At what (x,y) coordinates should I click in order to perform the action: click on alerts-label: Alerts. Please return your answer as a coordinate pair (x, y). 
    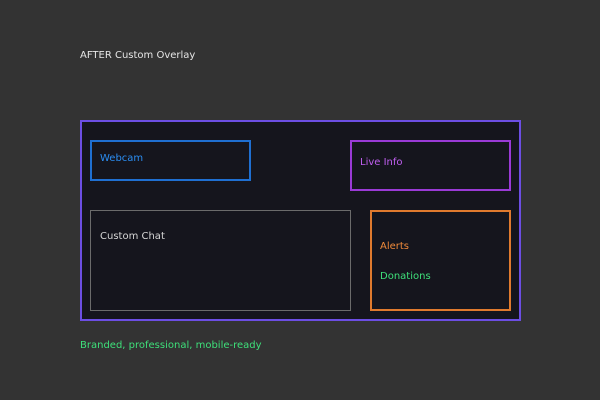
    Looking at the image, I should click on (395, 246).